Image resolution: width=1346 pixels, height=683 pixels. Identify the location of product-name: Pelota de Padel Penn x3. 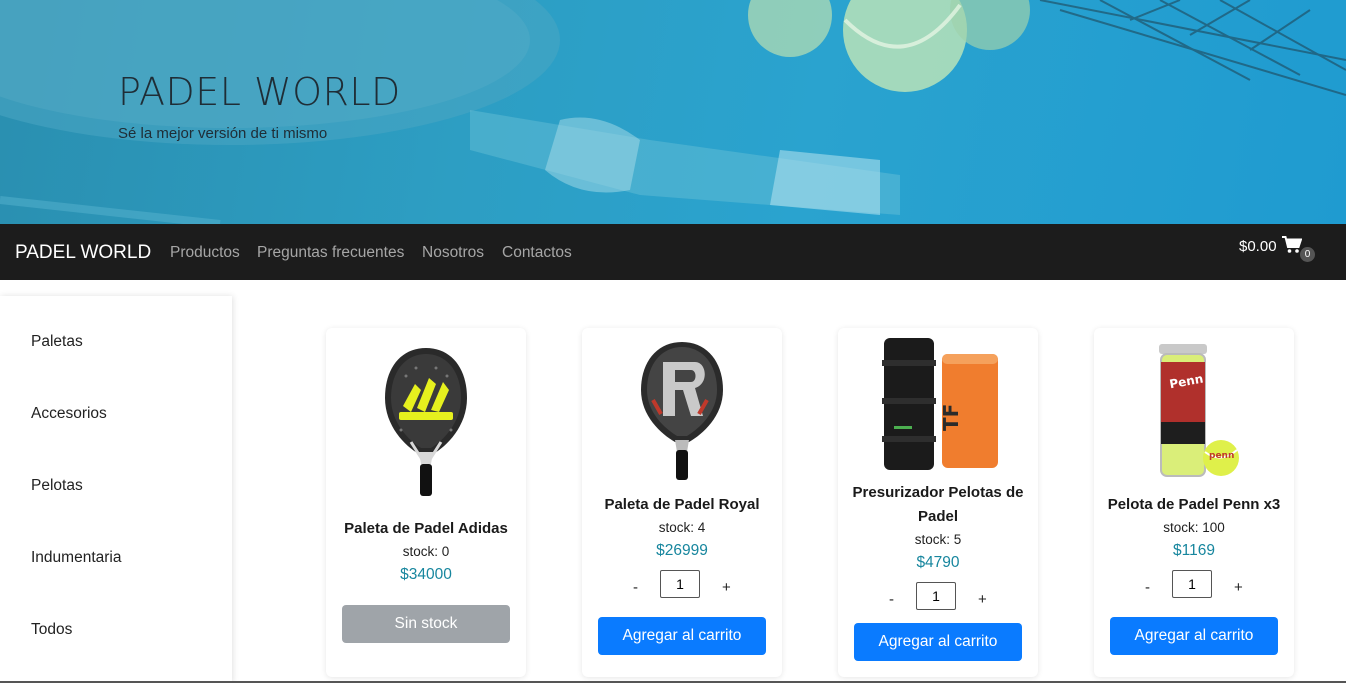
(1194, 504).